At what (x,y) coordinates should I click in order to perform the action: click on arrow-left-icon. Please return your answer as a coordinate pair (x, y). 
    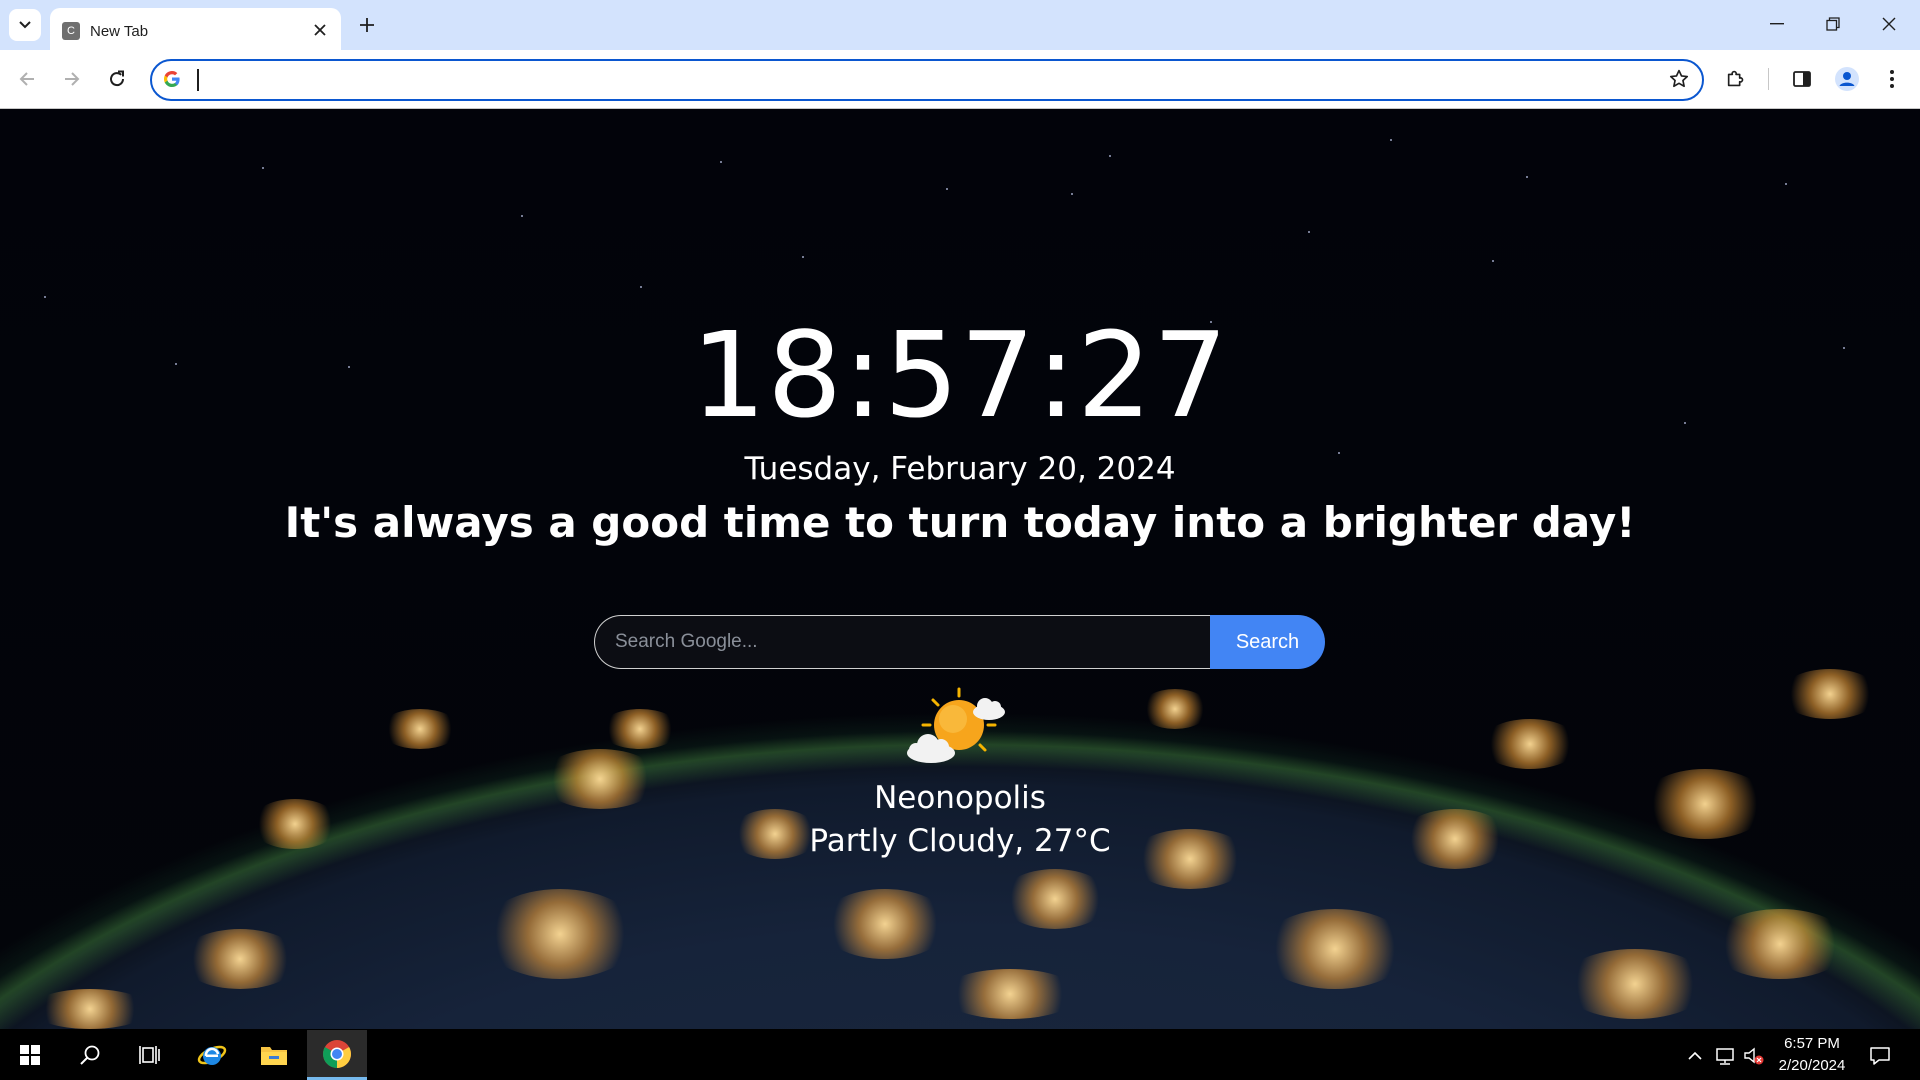
    Looking at the image, I should click on (26, 79).